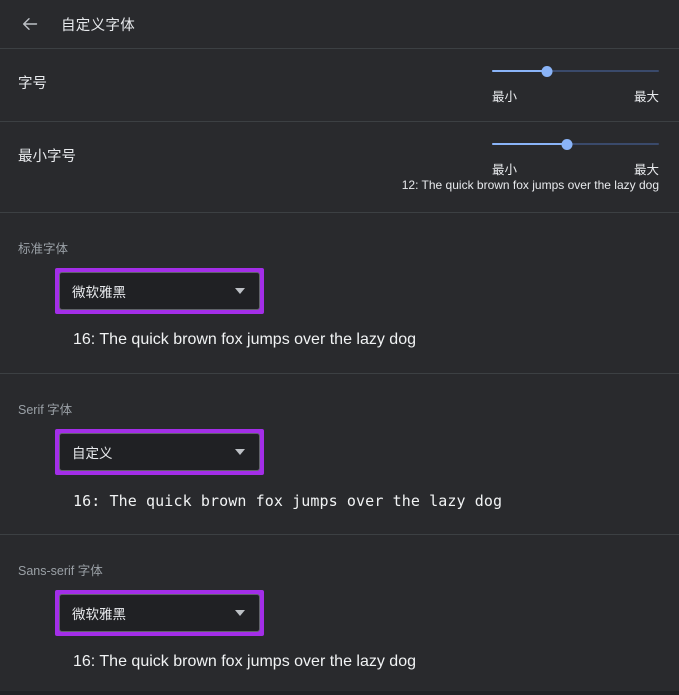 The width and height of the screenshot is (679, 695). I want to click on font-size-slider-endpoints: 最小 最大, so click(575, 95).